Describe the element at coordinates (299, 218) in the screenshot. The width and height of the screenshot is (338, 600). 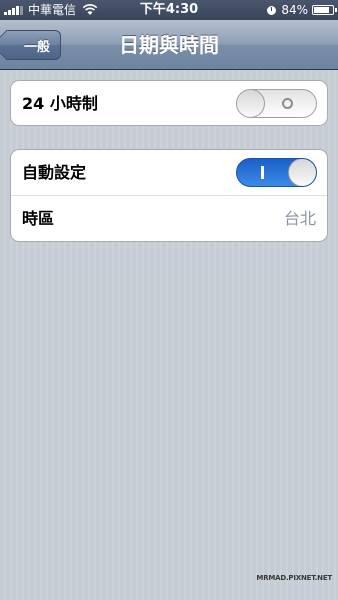
I see `cell-timezone-value: 台北` at that location.